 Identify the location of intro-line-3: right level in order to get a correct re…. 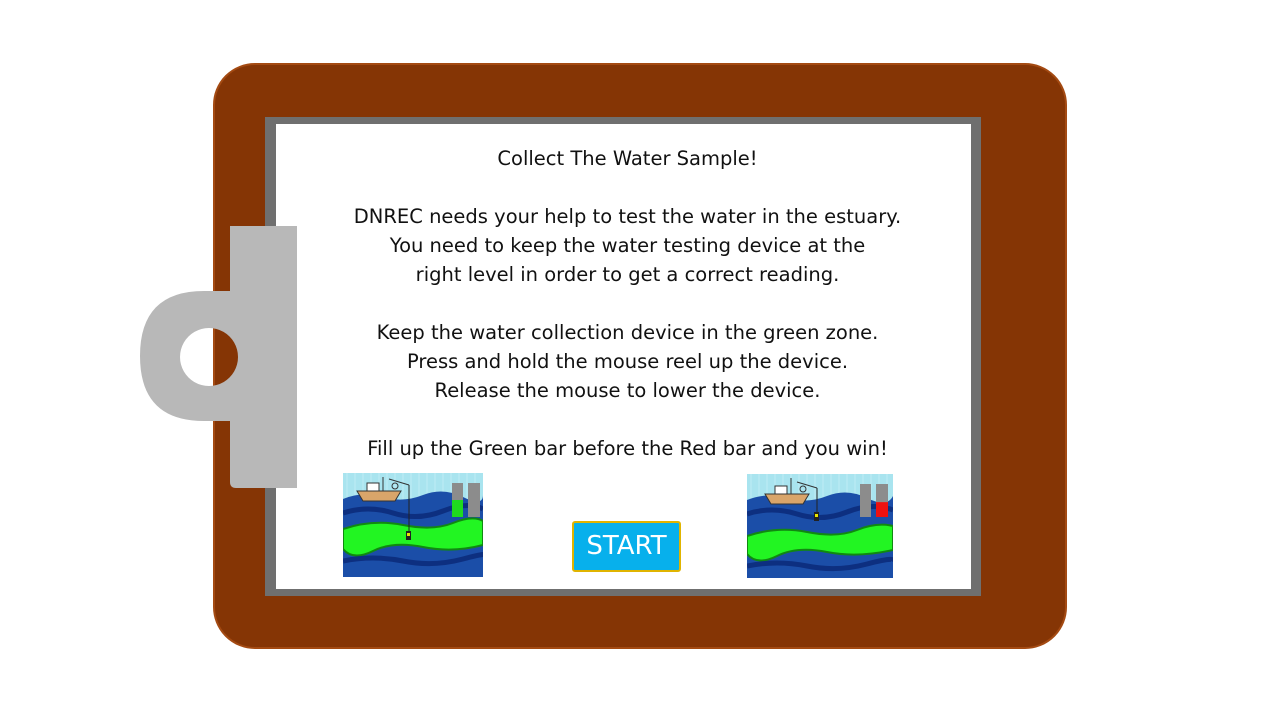
(627, 274).